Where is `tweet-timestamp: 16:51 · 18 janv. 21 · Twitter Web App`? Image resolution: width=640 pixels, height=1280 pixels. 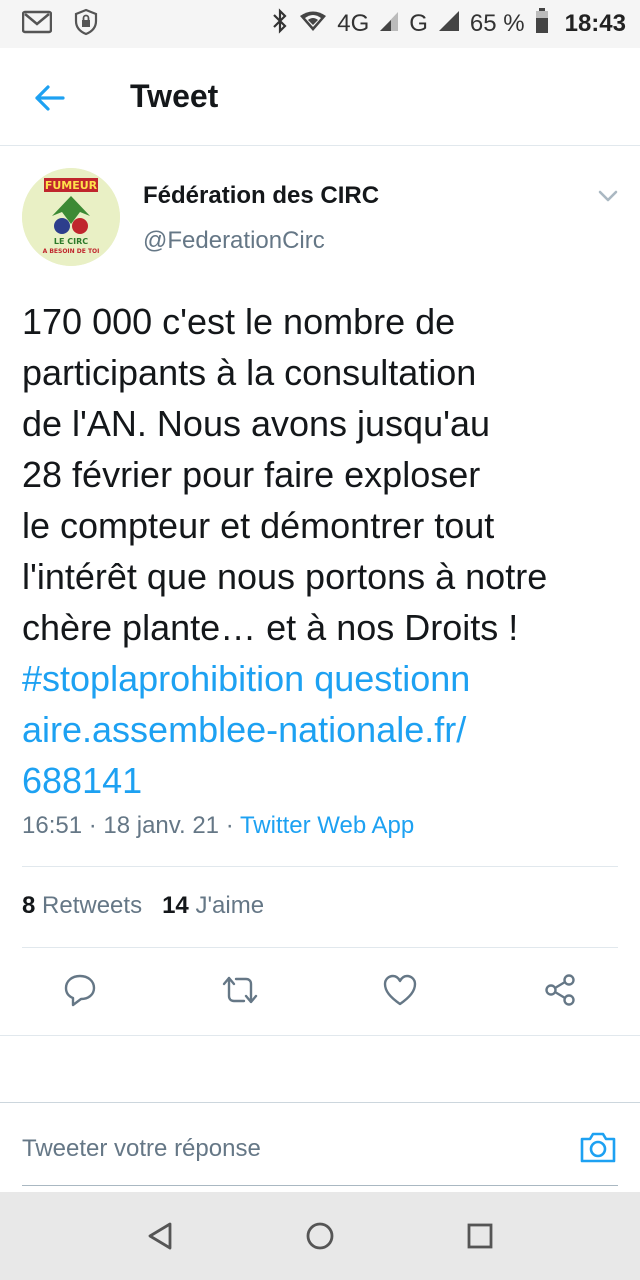 tweet-timestamp: 16:51 · 18 janv. 21 · Twitter Web App is located at coordinates (218, 825).